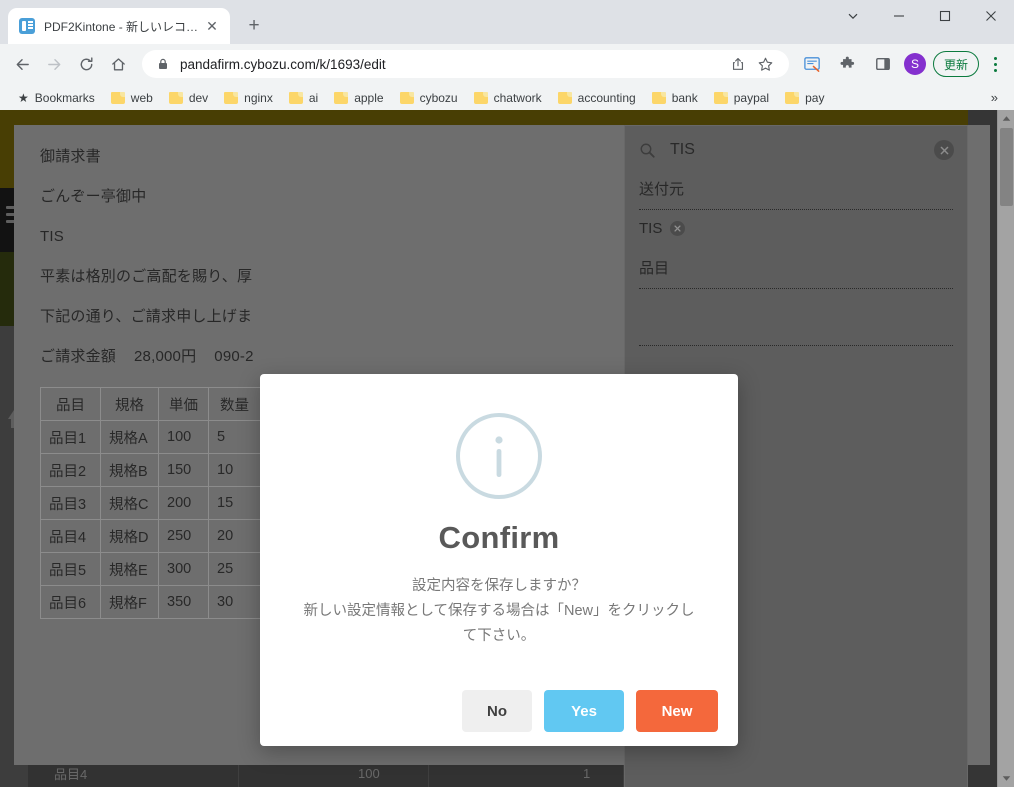 Image resolution: width=1014 pixels, height=787 pixels. I want to click on tab-strip: PDF2Kintone - 新しいレコード ✕ +, so click(507, 22).